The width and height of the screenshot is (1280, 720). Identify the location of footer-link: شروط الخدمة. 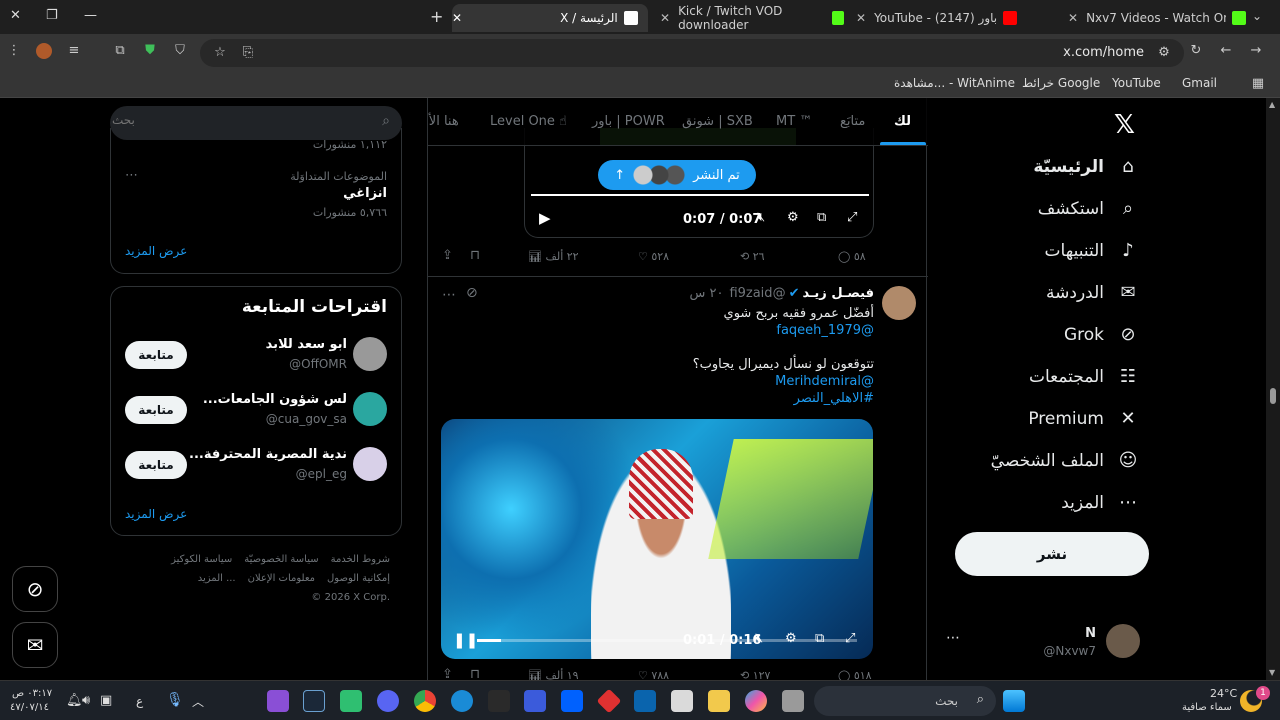
(360, 559).